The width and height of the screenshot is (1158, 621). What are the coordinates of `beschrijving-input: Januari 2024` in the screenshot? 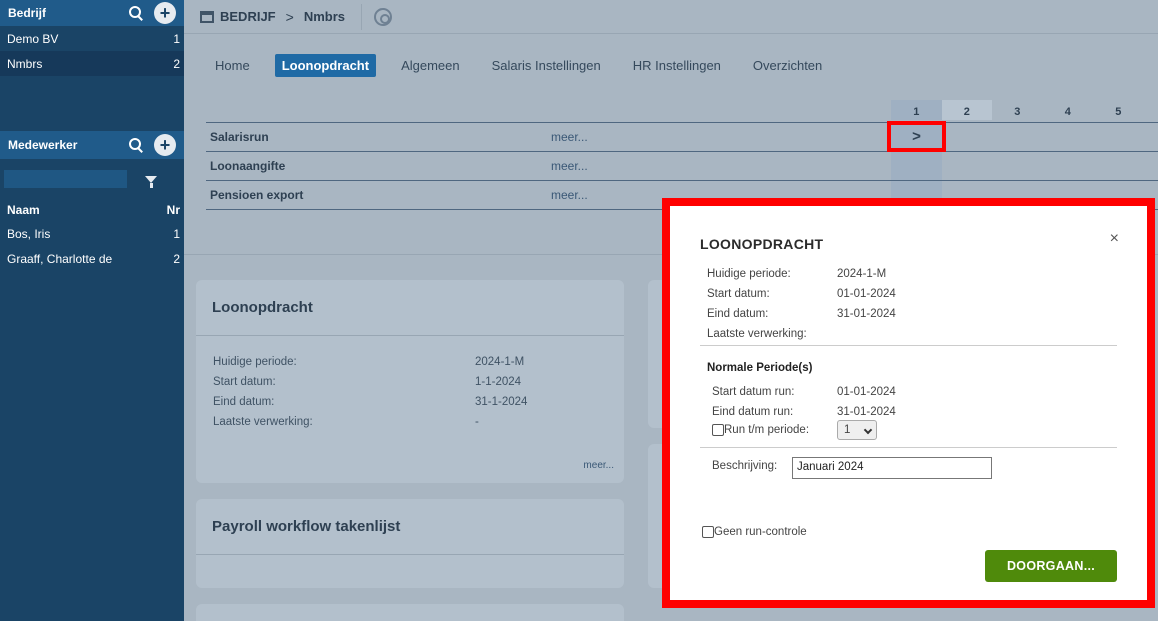 It's located at (892, 468).